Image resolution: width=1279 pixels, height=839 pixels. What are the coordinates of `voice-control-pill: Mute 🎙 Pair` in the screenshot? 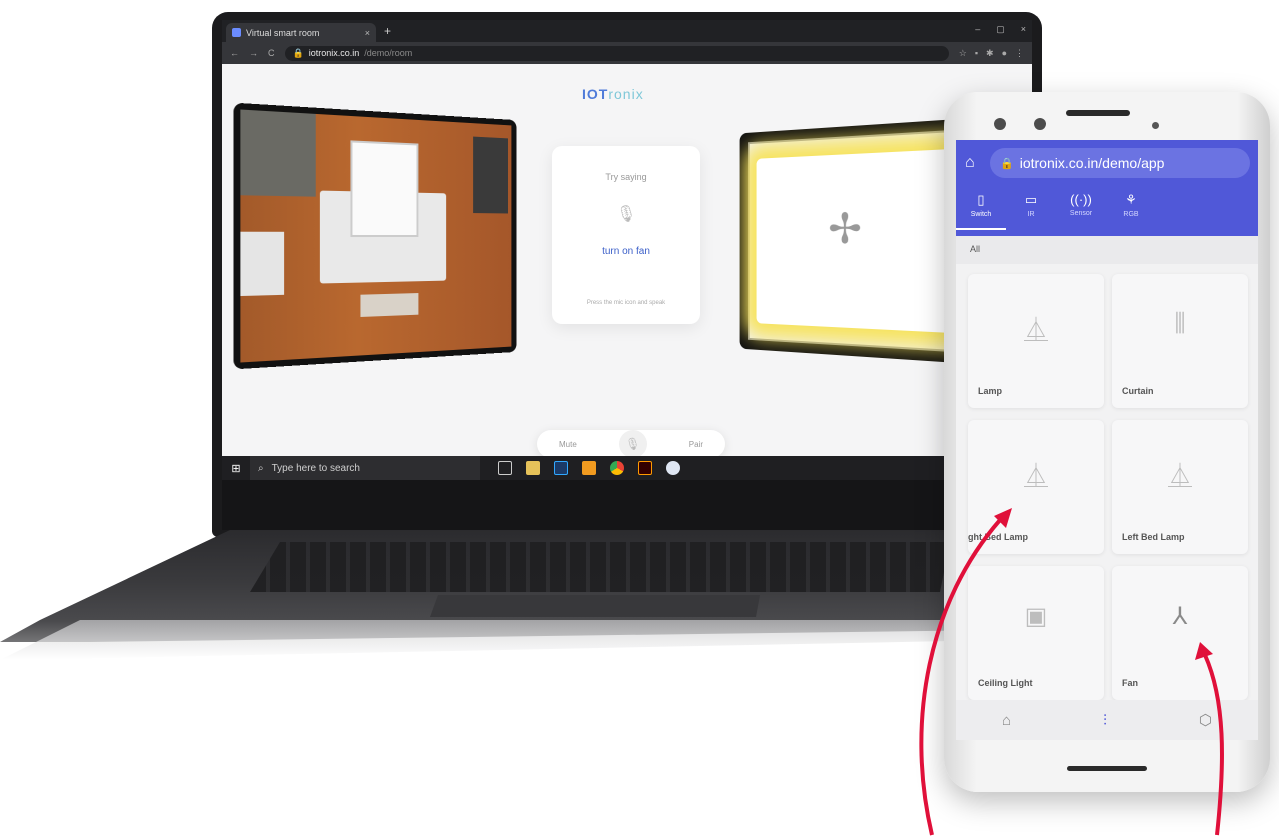 It's located at (631, 444).